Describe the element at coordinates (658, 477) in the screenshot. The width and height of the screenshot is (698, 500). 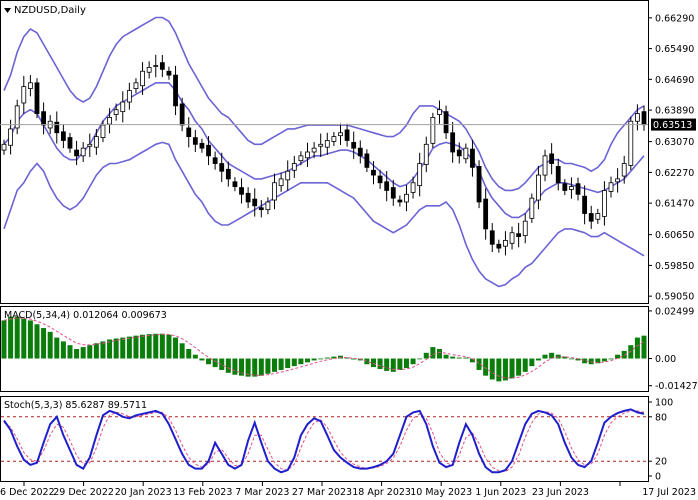
I see `stoch-tick-label: 0` at that location.